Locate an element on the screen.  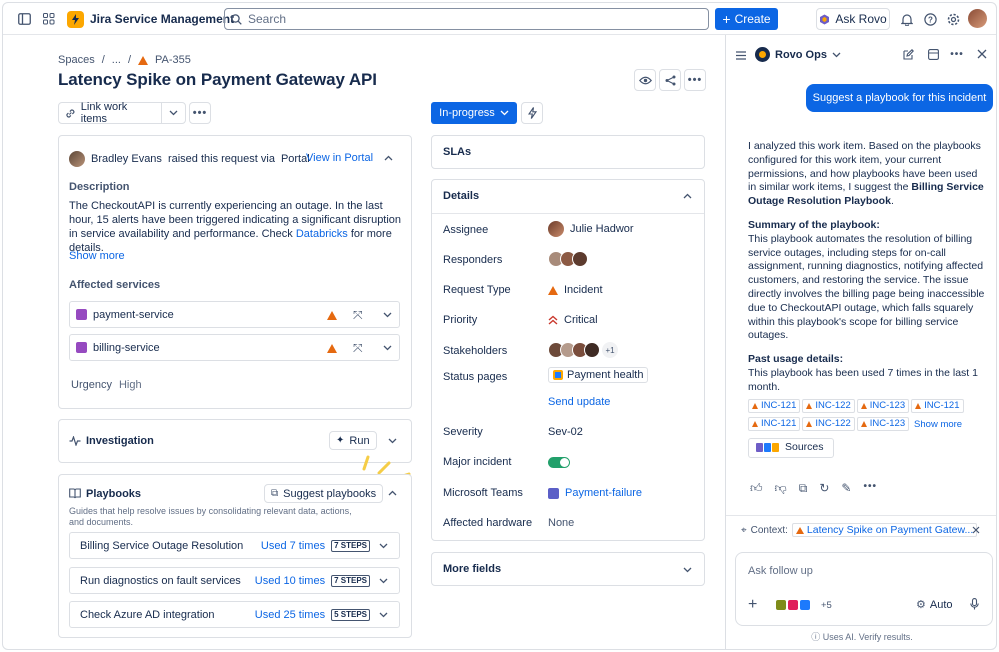
breadcrumb-issue-key: PA-355 is located at coordinates (173, 60).